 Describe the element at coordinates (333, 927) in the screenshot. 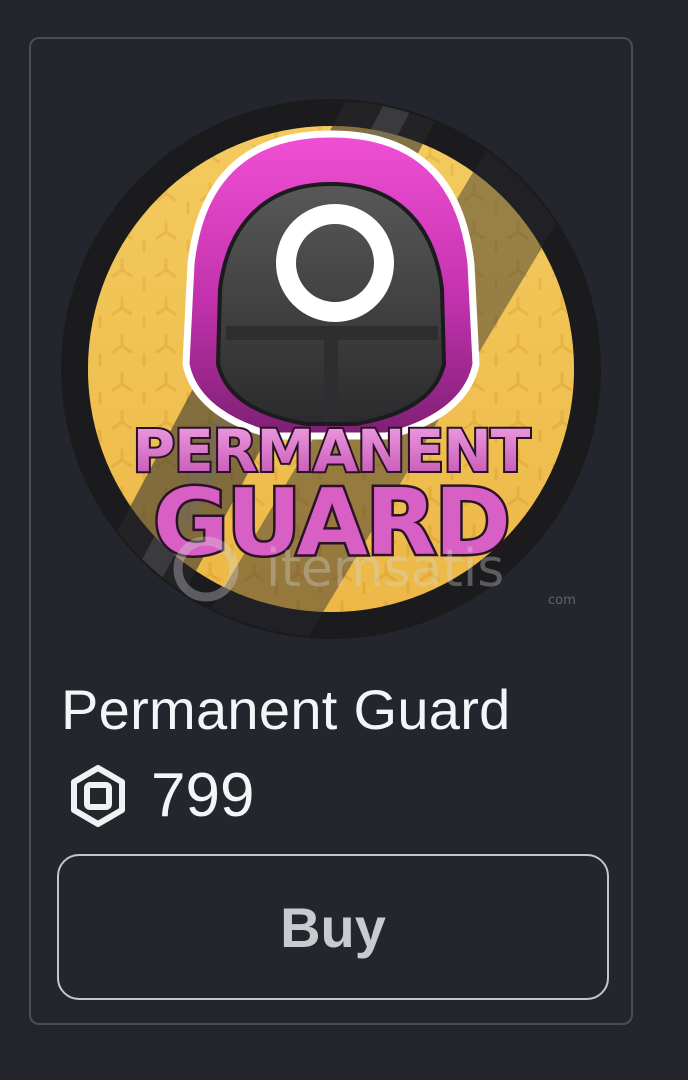

I see `buy-button: Buy` at that location.